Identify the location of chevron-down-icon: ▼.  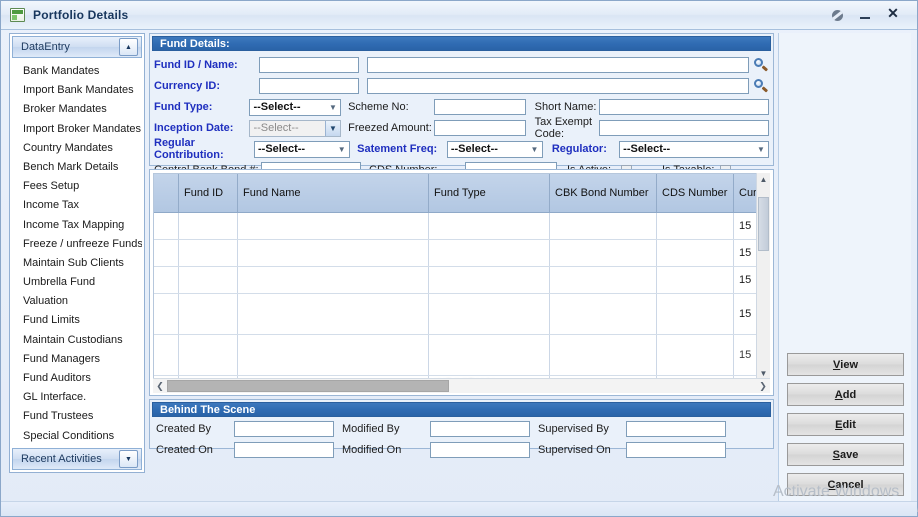
(128, 459).